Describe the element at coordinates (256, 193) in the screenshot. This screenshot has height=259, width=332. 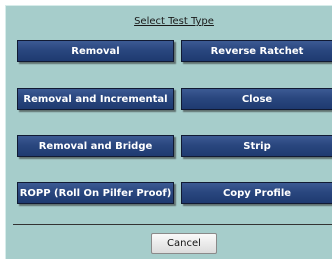
I see `copy-profile-button: Copy Profile` at that location.